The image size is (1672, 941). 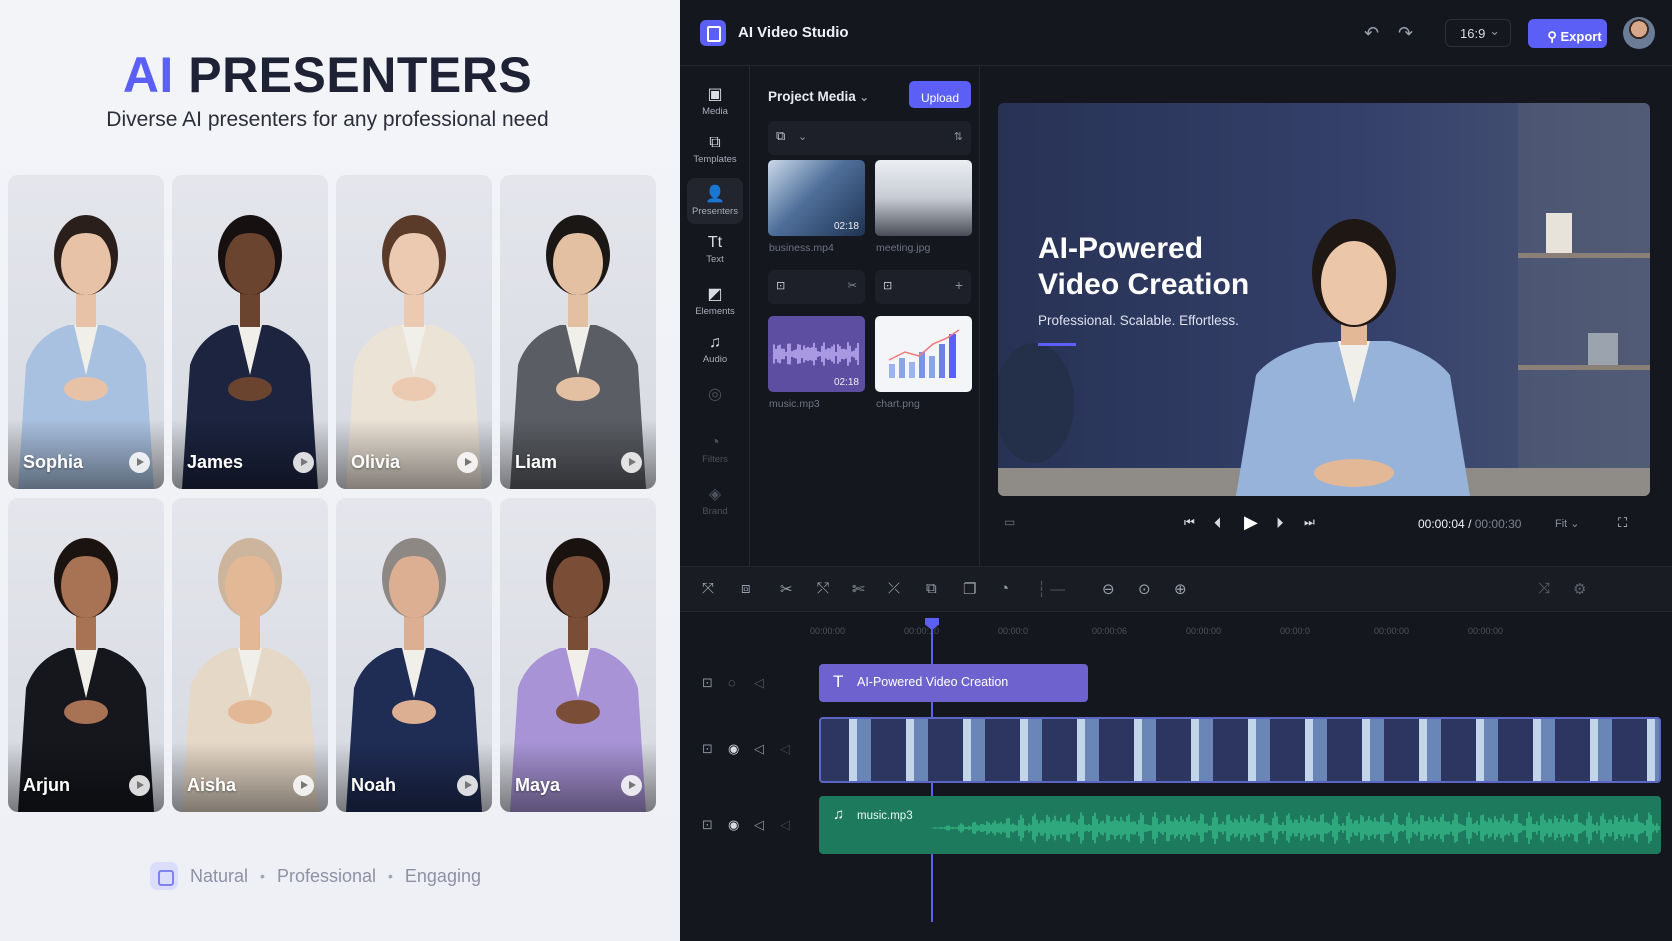 What do you see at coordinates (823, 588) in the screenshot?
I see `trim-tool-icon: ⤲` at bounding box center [823, 588].